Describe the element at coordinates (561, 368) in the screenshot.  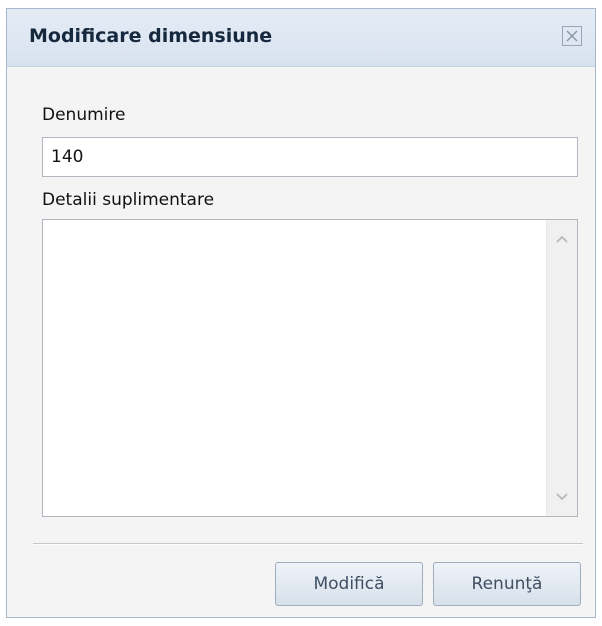
I see `vertical-scrollbar` at that location.